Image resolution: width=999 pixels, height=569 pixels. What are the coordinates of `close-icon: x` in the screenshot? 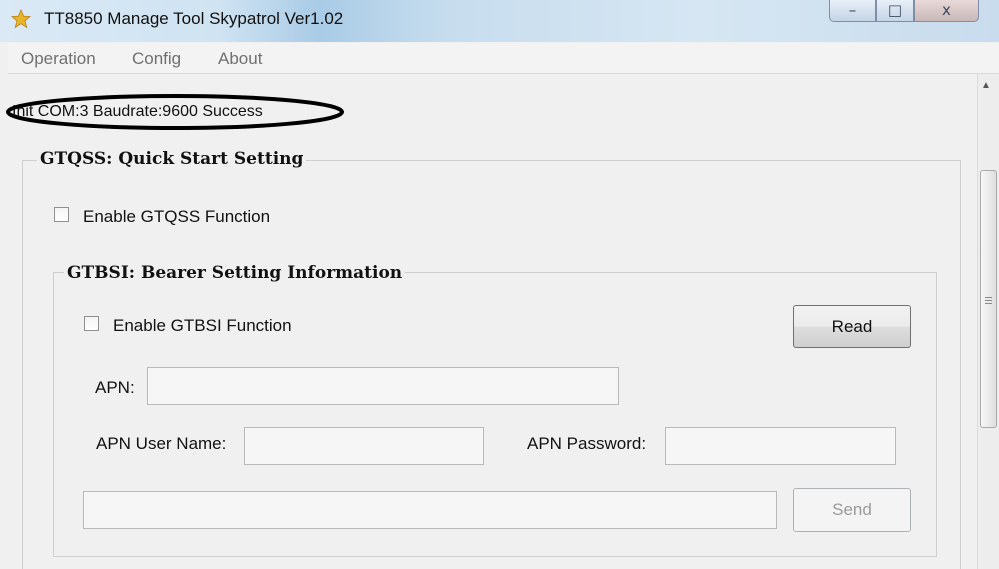 It's located at (946, 10).